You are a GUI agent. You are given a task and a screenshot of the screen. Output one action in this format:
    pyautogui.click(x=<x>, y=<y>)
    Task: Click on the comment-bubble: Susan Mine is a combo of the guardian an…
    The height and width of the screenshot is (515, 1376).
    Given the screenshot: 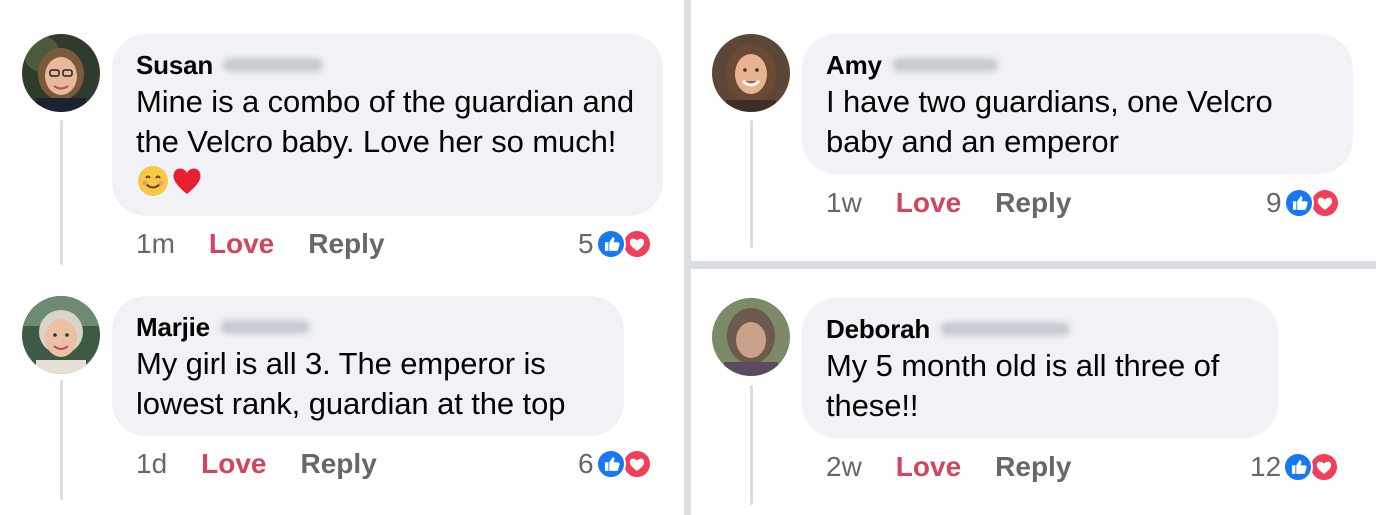 What is the action you would take?
    pyautogui.click(x=387, y=125)
    